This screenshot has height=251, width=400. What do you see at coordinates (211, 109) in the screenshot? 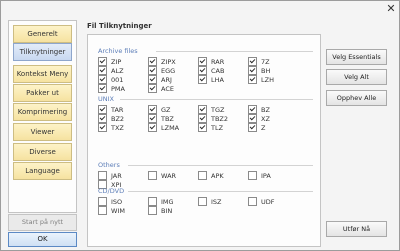
I see `checkbox-tgz: TGZ` at bounding box center [211, 109].